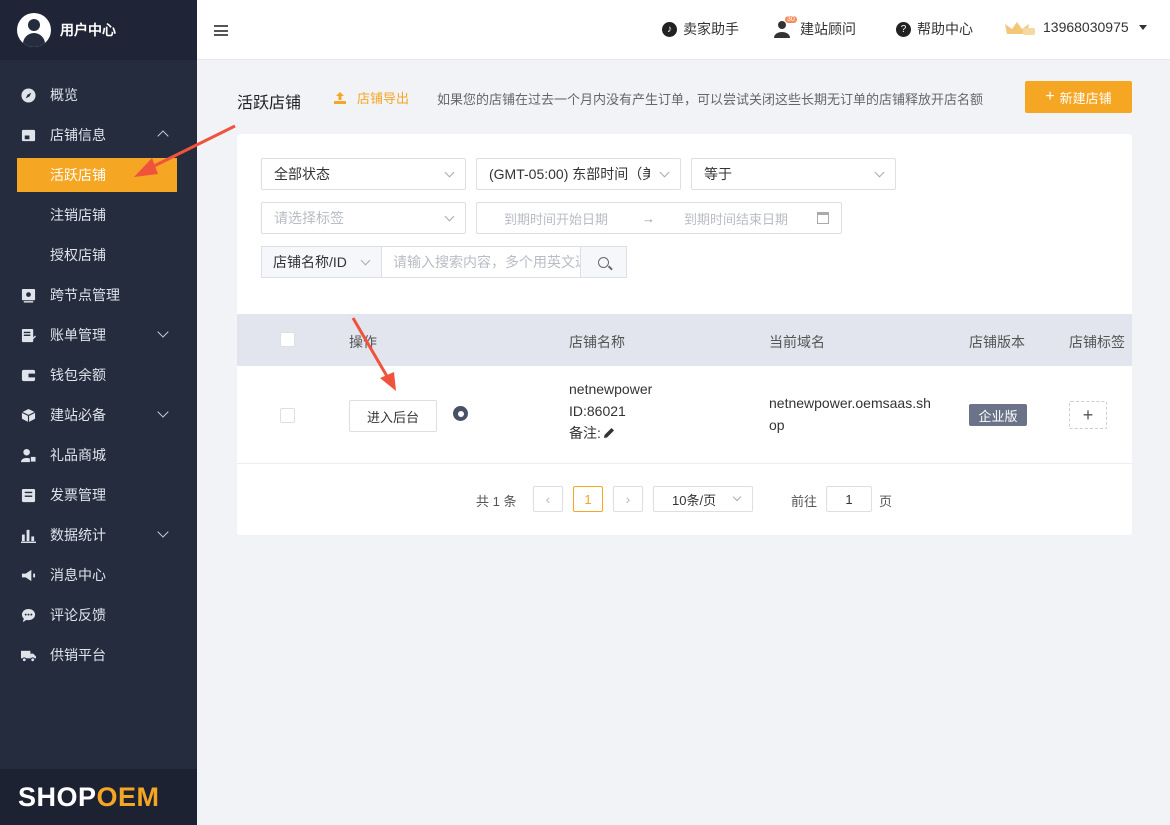  I want to click on sidebar-item-wallet: 钱包余额, so click(98, 375).